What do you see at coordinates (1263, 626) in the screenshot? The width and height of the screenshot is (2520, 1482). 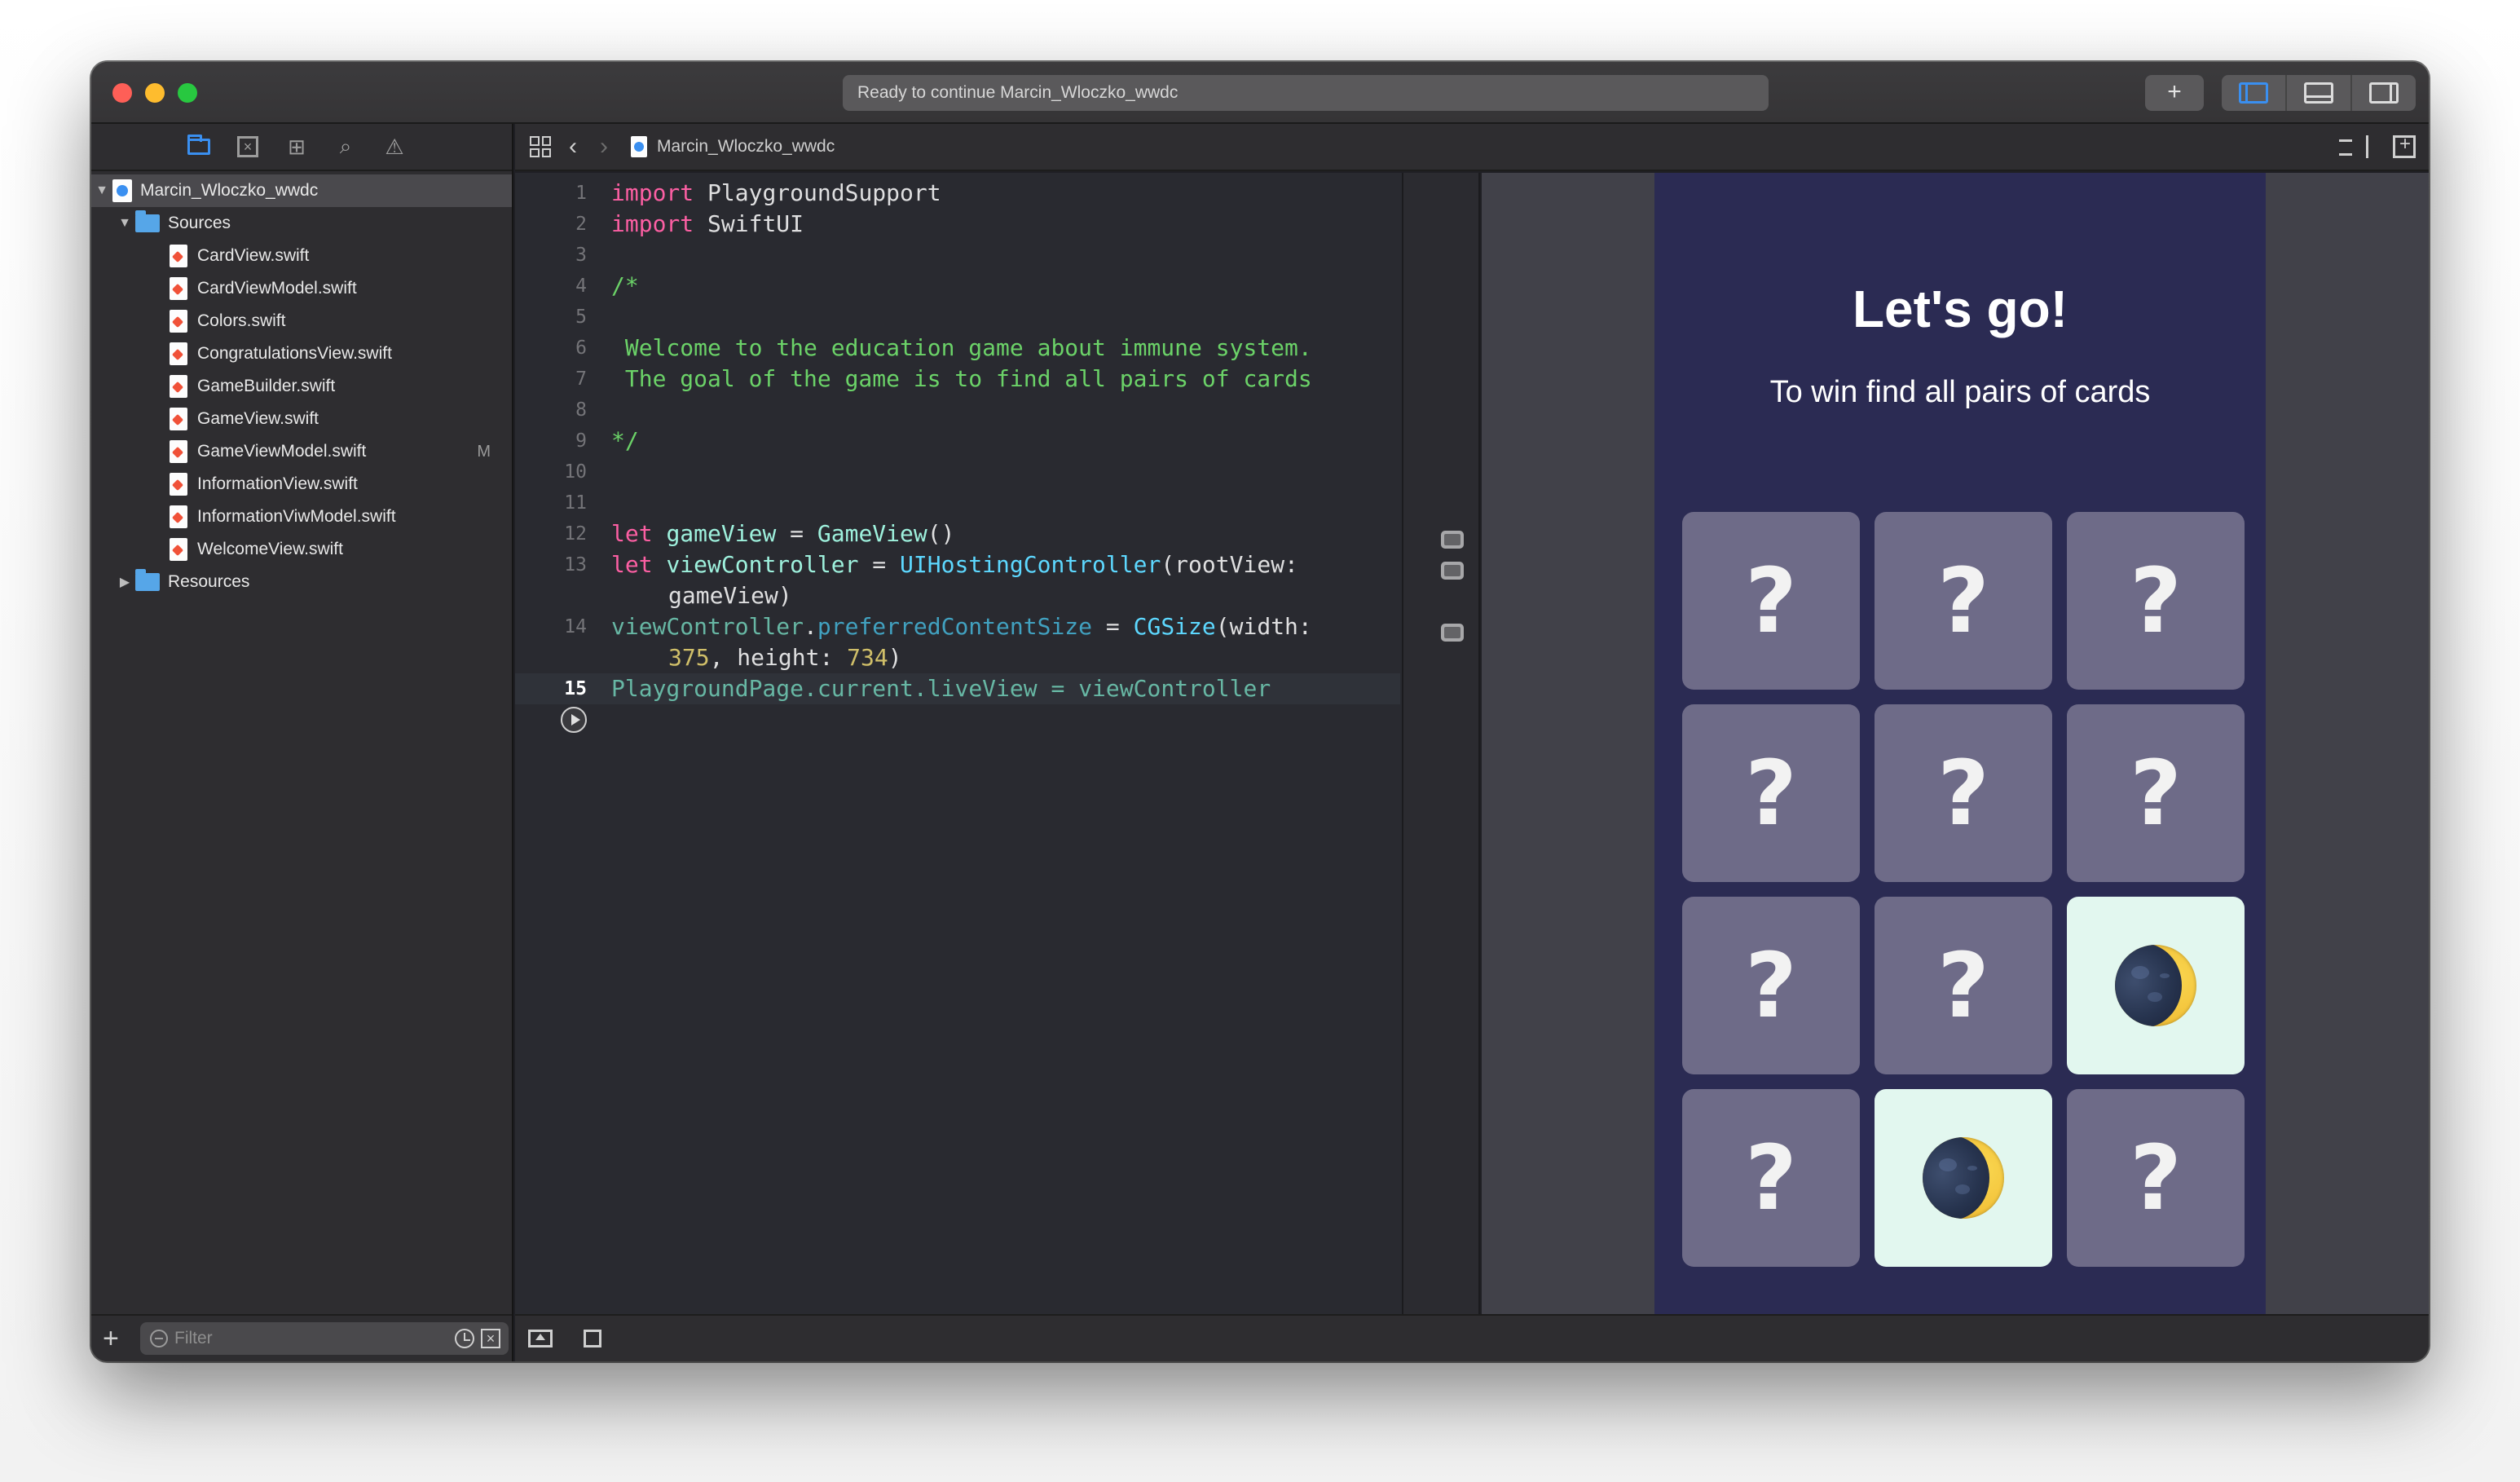 I see `argument-label: (width:` at bounding box center [1263, 626].